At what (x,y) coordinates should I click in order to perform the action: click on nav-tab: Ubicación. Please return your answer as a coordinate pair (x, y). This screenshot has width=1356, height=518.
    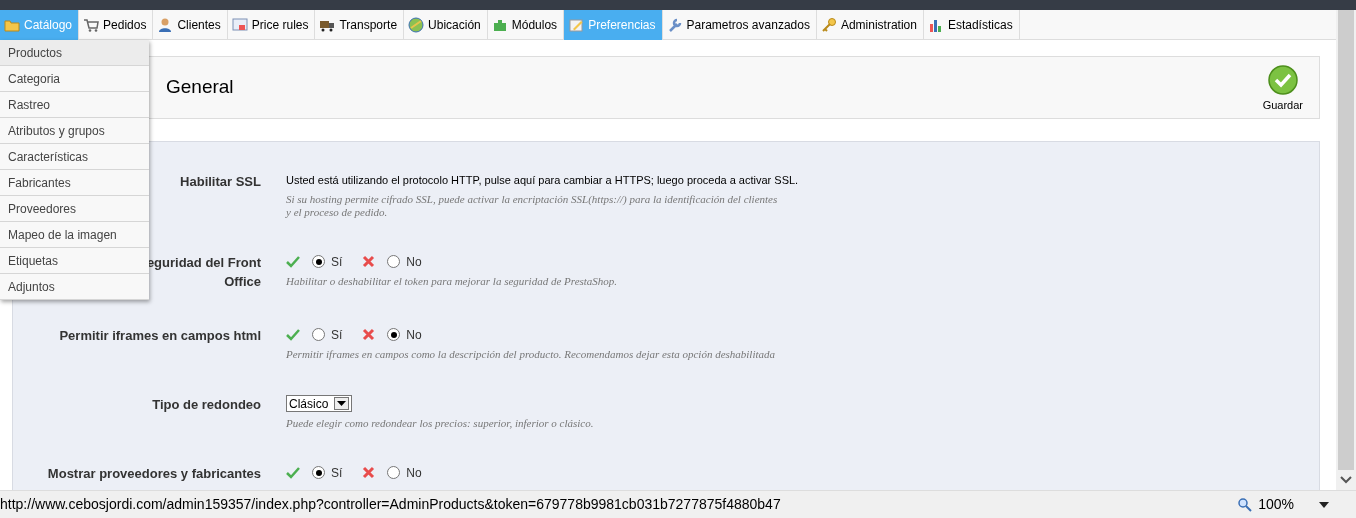
    Looking at the image, I should click on (446, 25).